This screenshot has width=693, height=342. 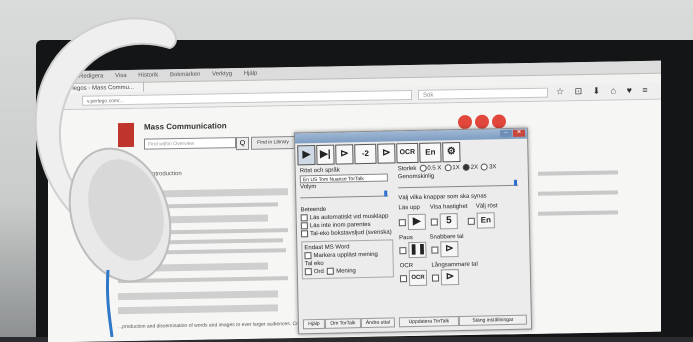 I want to click on option-label: Mening, so click(x=346, y=272).